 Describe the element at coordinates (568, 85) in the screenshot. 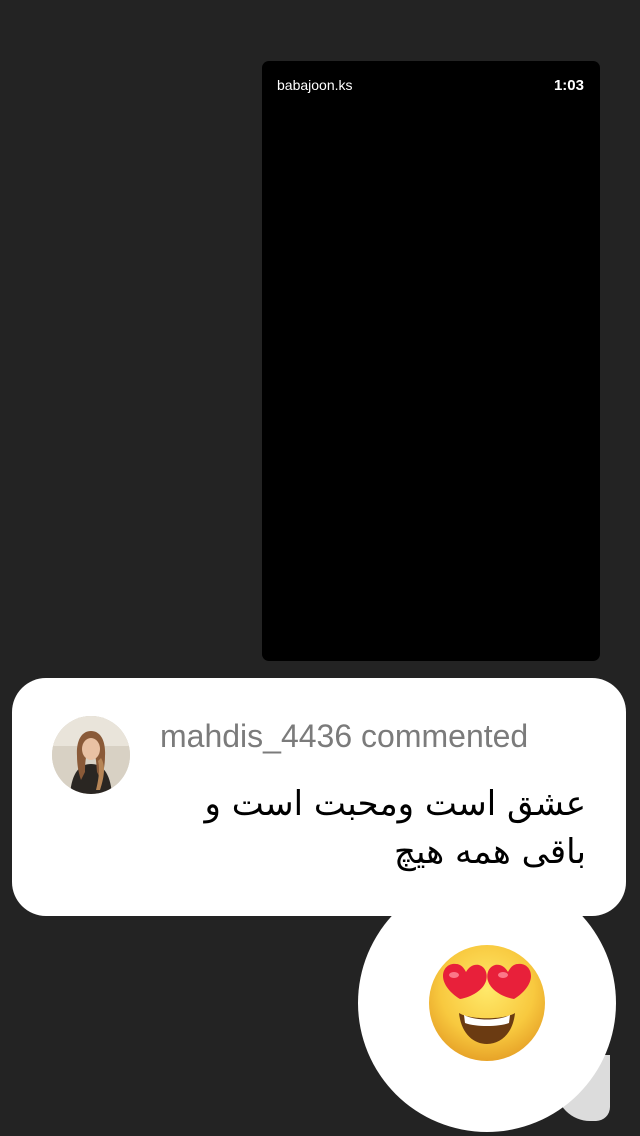

I see `video-timestamp: 1:03` at that location.